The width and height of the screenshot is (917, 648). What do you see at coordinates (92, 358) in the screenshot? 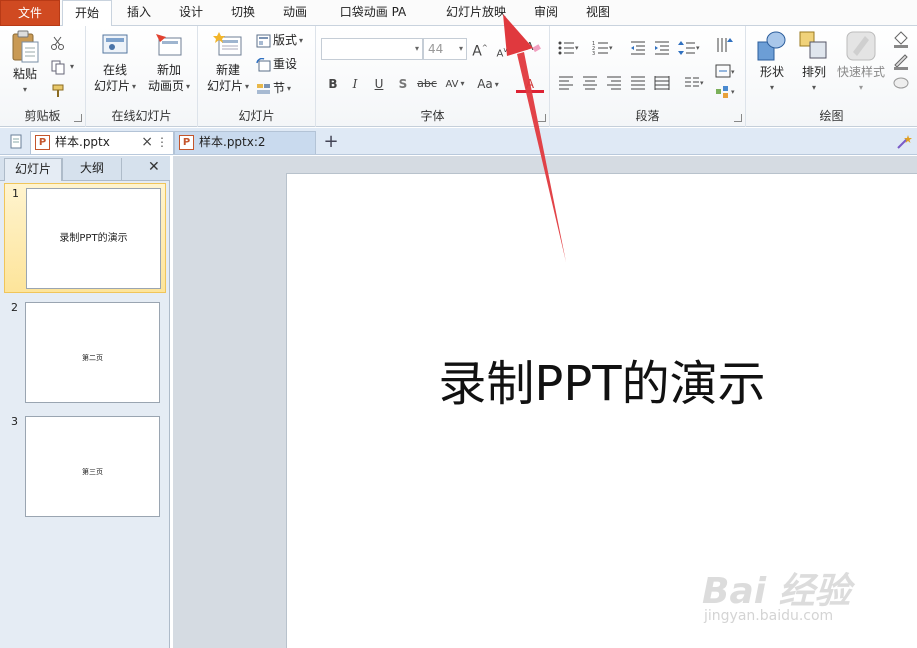
I see `thumbnail-text: 第二页` at bounding box center [92, 358].